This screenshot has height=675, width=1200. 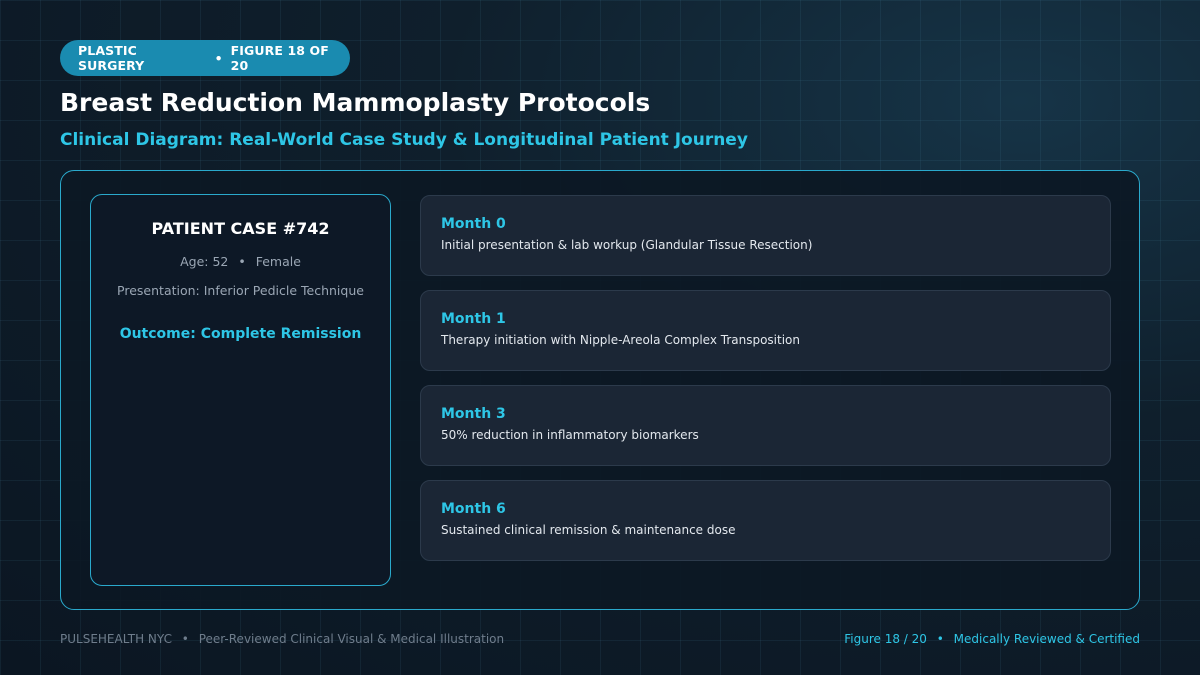 What do you see at coordinates (240, 228) in the screenshot?
I see `case-title: PATIENT CASE #742` at bounding box center [240, 228].